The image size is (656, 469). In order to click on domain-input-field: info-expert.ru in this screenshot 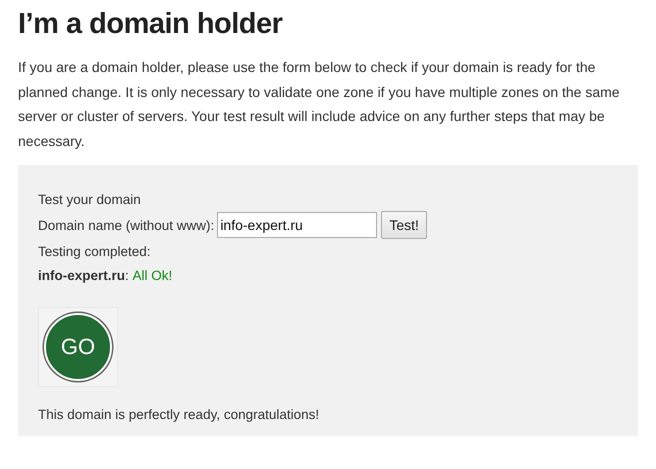, I will do `click(297, 225)`.